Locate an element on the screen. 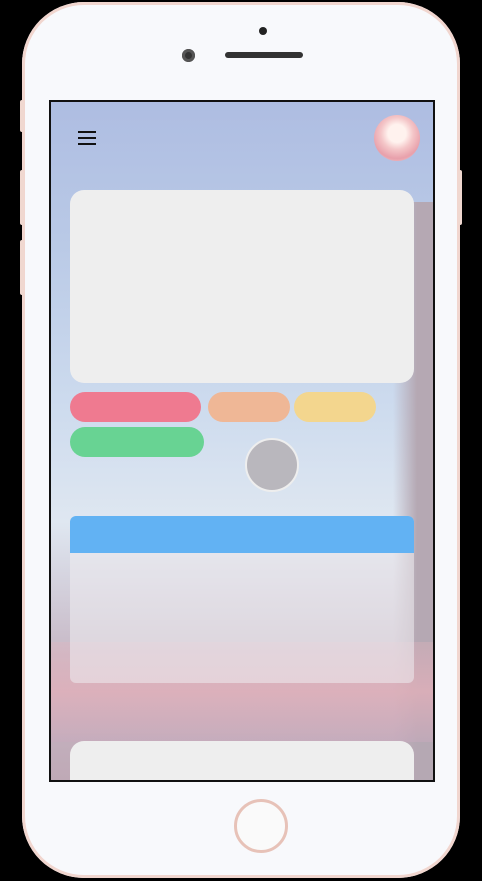  tag-pill-green is located at coordinates (137, 442).